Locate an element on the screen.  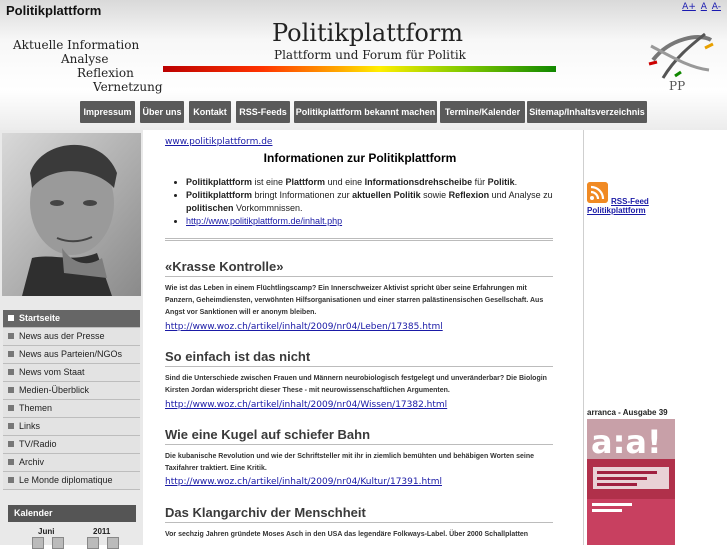
sidebar-item-label: Startseite is located at coordinates (40, 318).